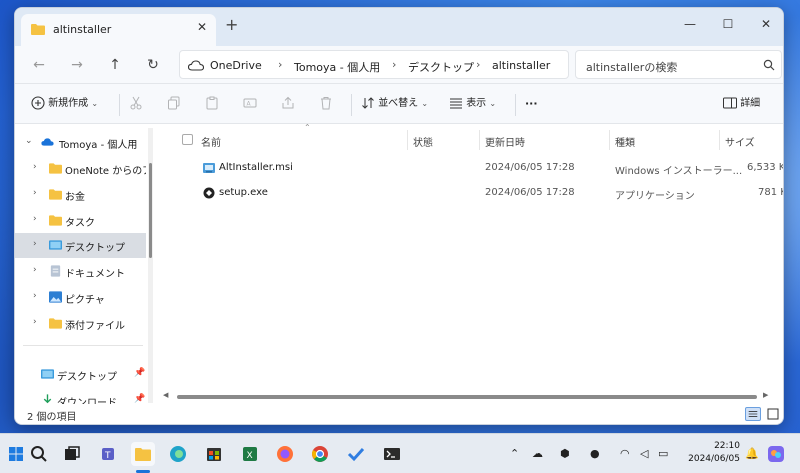 The width and height of the screenshot is (800, 473). What do you see at coordinates (467, 397) in the screenshot?
I see `horizontal-scrollbar-thumb` at bounding box center [467, 397].